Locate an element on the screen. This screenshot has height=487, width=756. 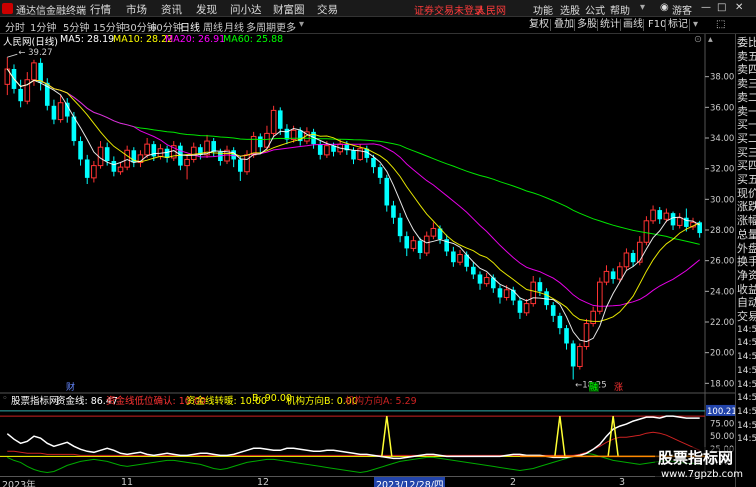
period-15min: 15分钟 is located at coordinates (109, 26).